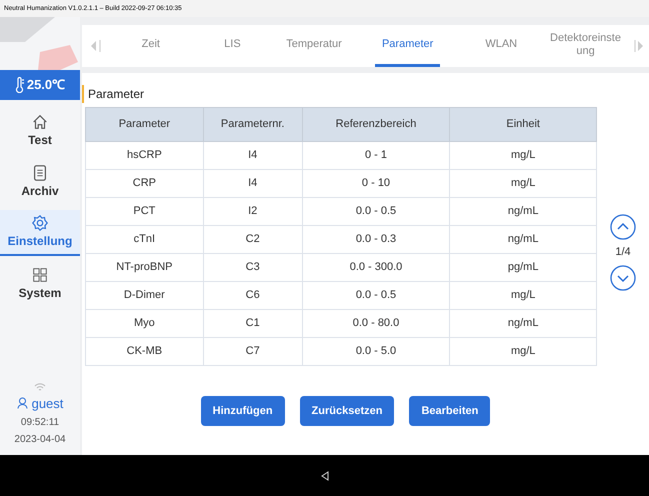 This screenshot has width=649, height=496. I want to click on home-icon, so click(40, 122).